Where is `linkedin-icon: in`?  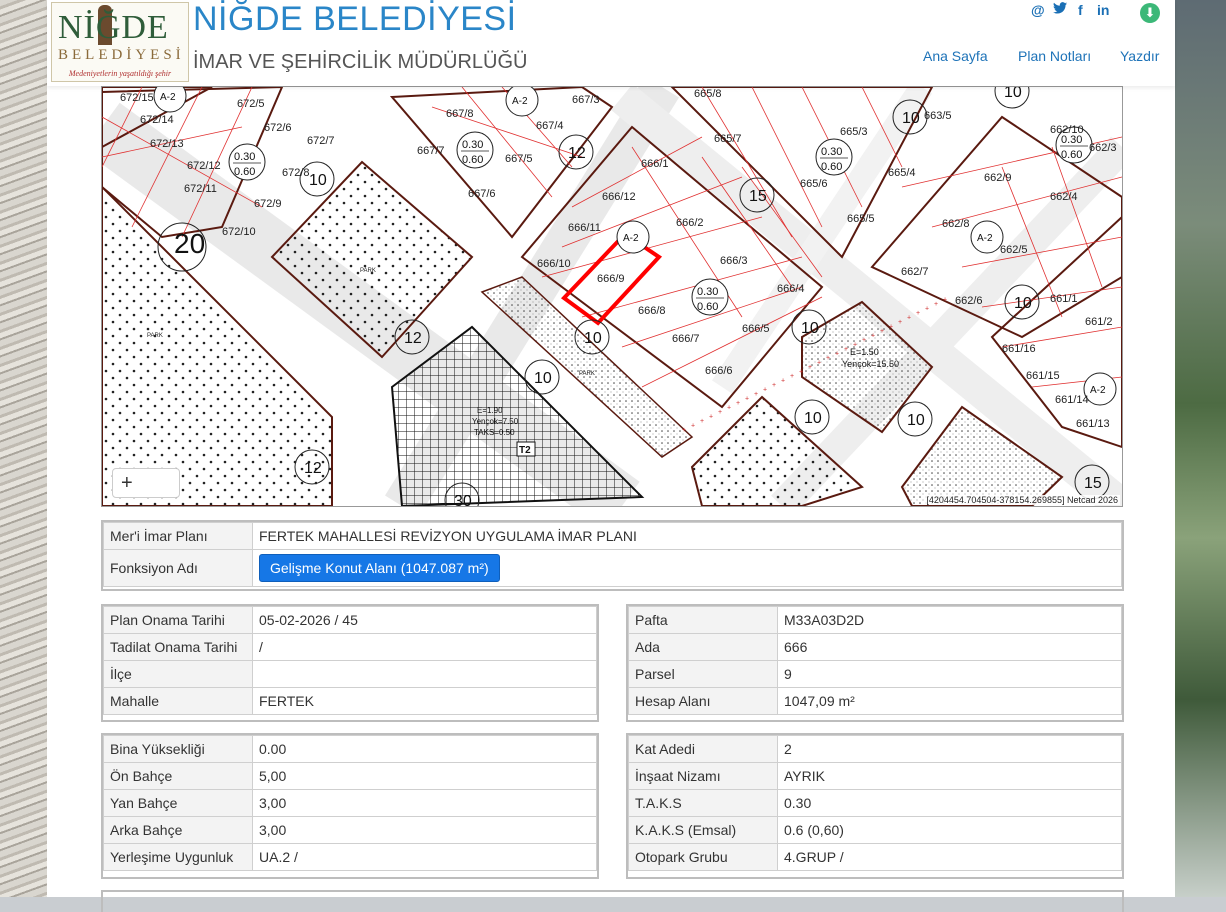
linkedin-icon: in is located at coordinates (1103, 10).